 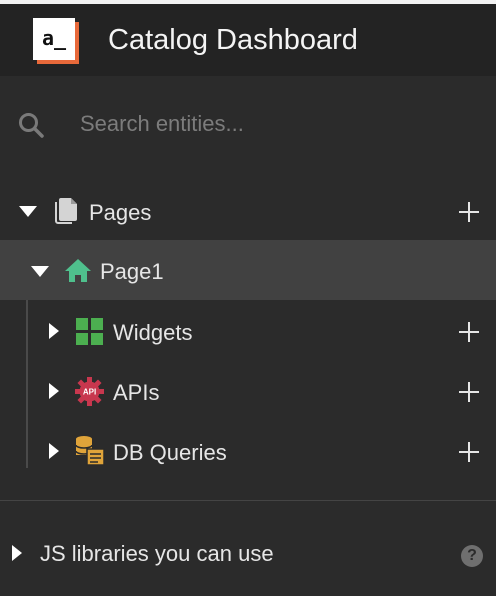 I want to click on db-queries-icon, so click(x=90, y=451).